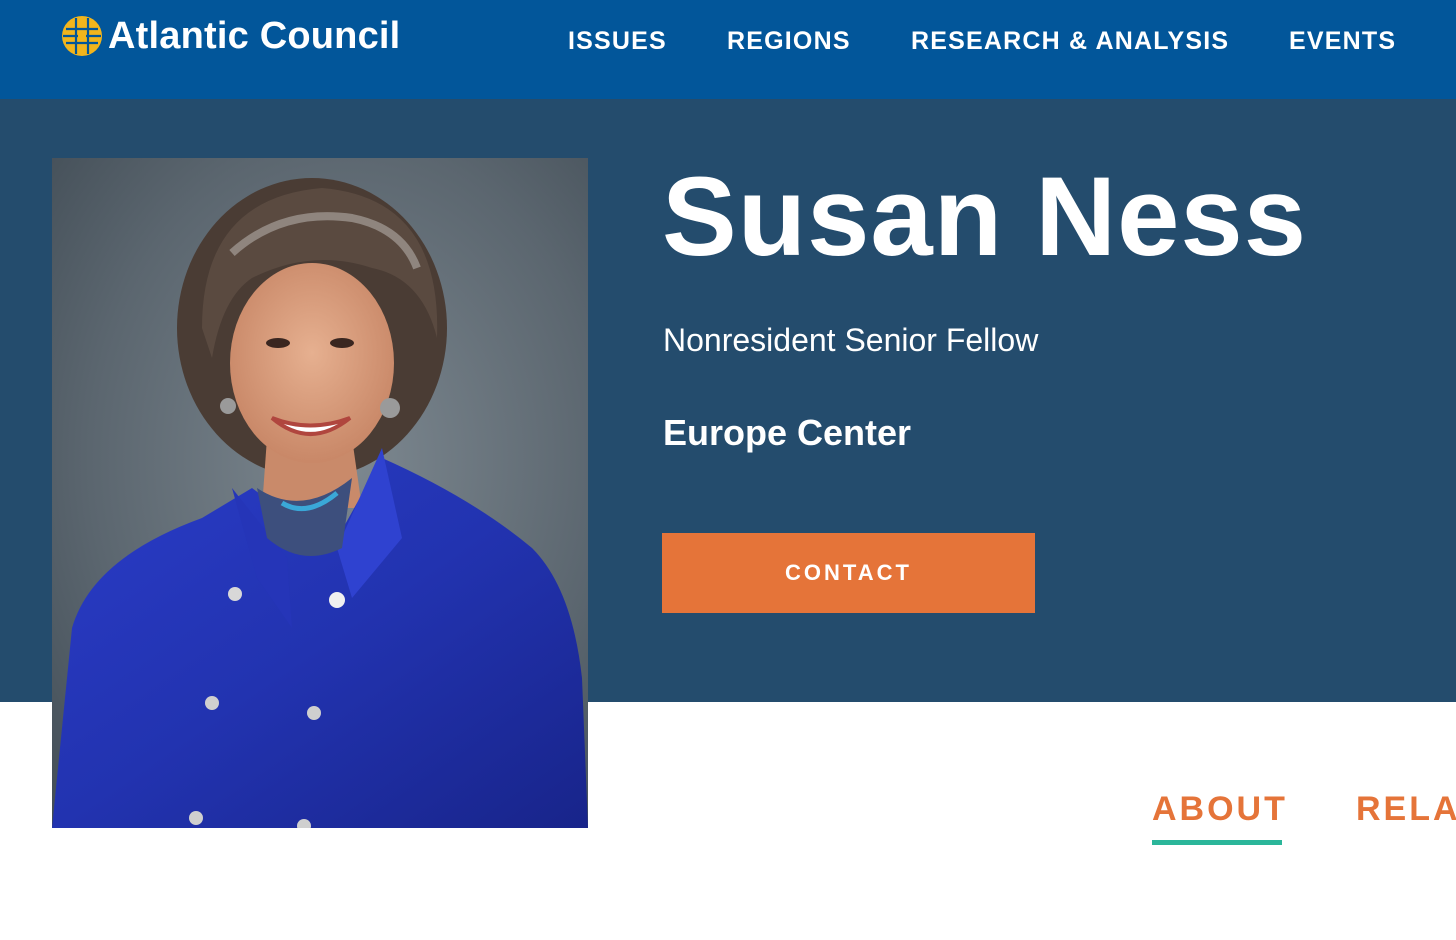 The image size is (1456, 940). What do you see at coordinates (848, 573) in the screenshot?
I see `contact-button: CONTACT` at bounding box center [848, 573].